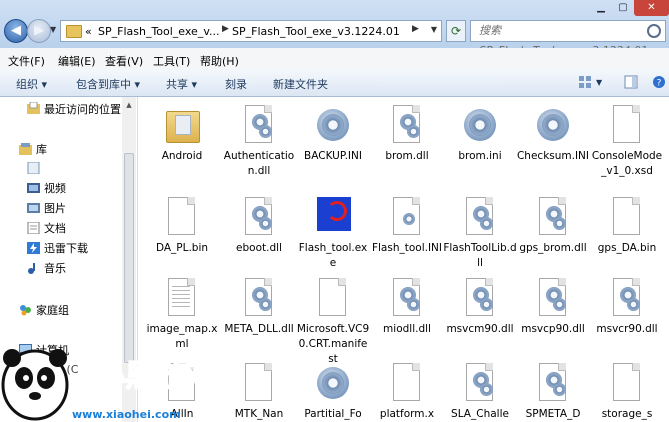  What do you see at coordinates (182, 156) in the screenshot?
I see `file-name: Android` at bounding box center [182, 156].